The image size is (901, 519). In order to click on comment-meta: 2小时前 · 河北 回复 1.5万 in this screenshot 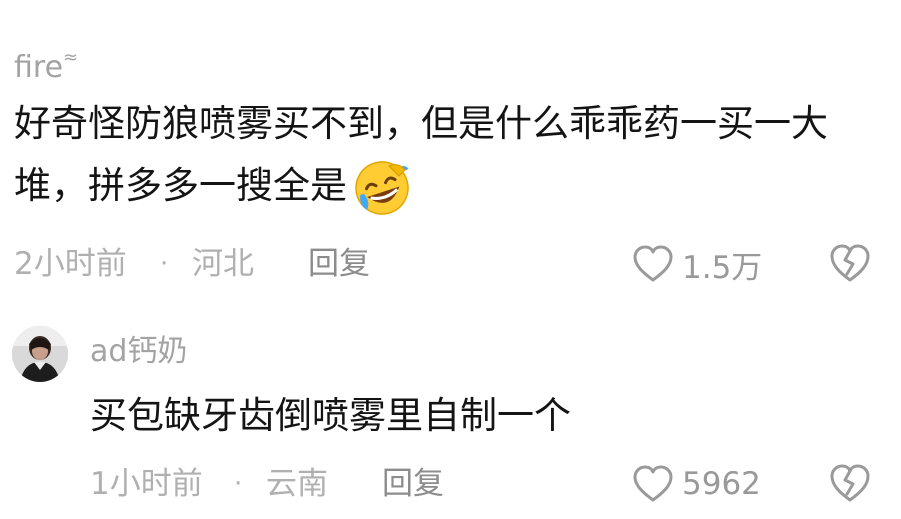, I will do `click(450, 264)`.